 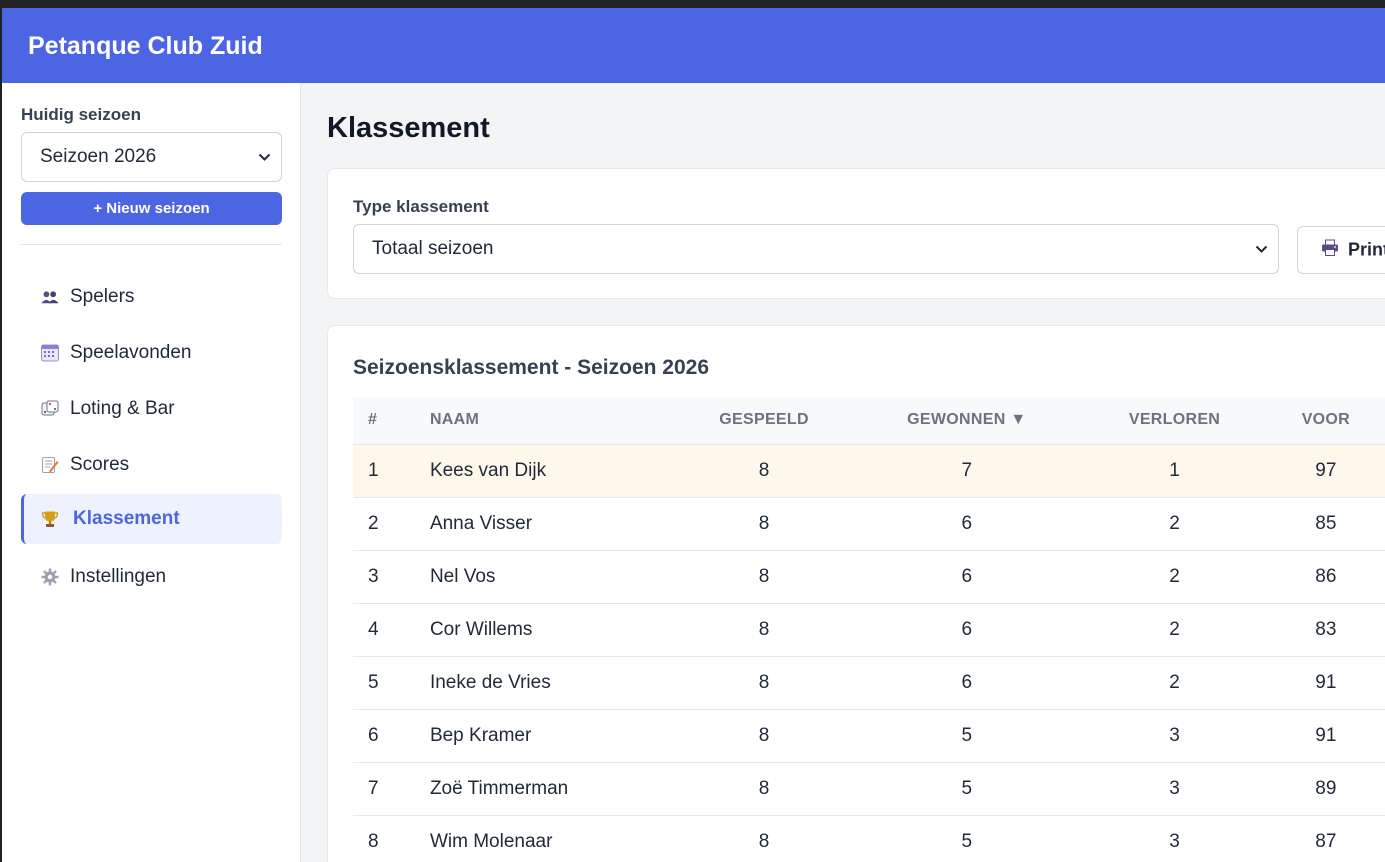 What do you see at coordinates (1174, 470) in the screenshot?
I see `cell-verloren: 1` at bounding box center [1174, 470].